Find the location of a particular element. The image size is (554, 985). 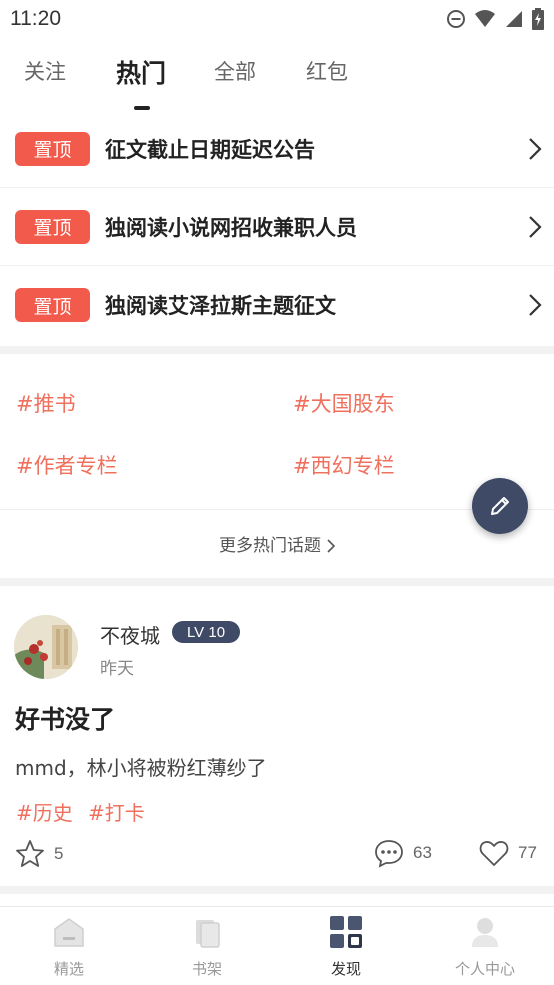

more-topics-label: 更多热门话题 is located at coordinates (270, 546).